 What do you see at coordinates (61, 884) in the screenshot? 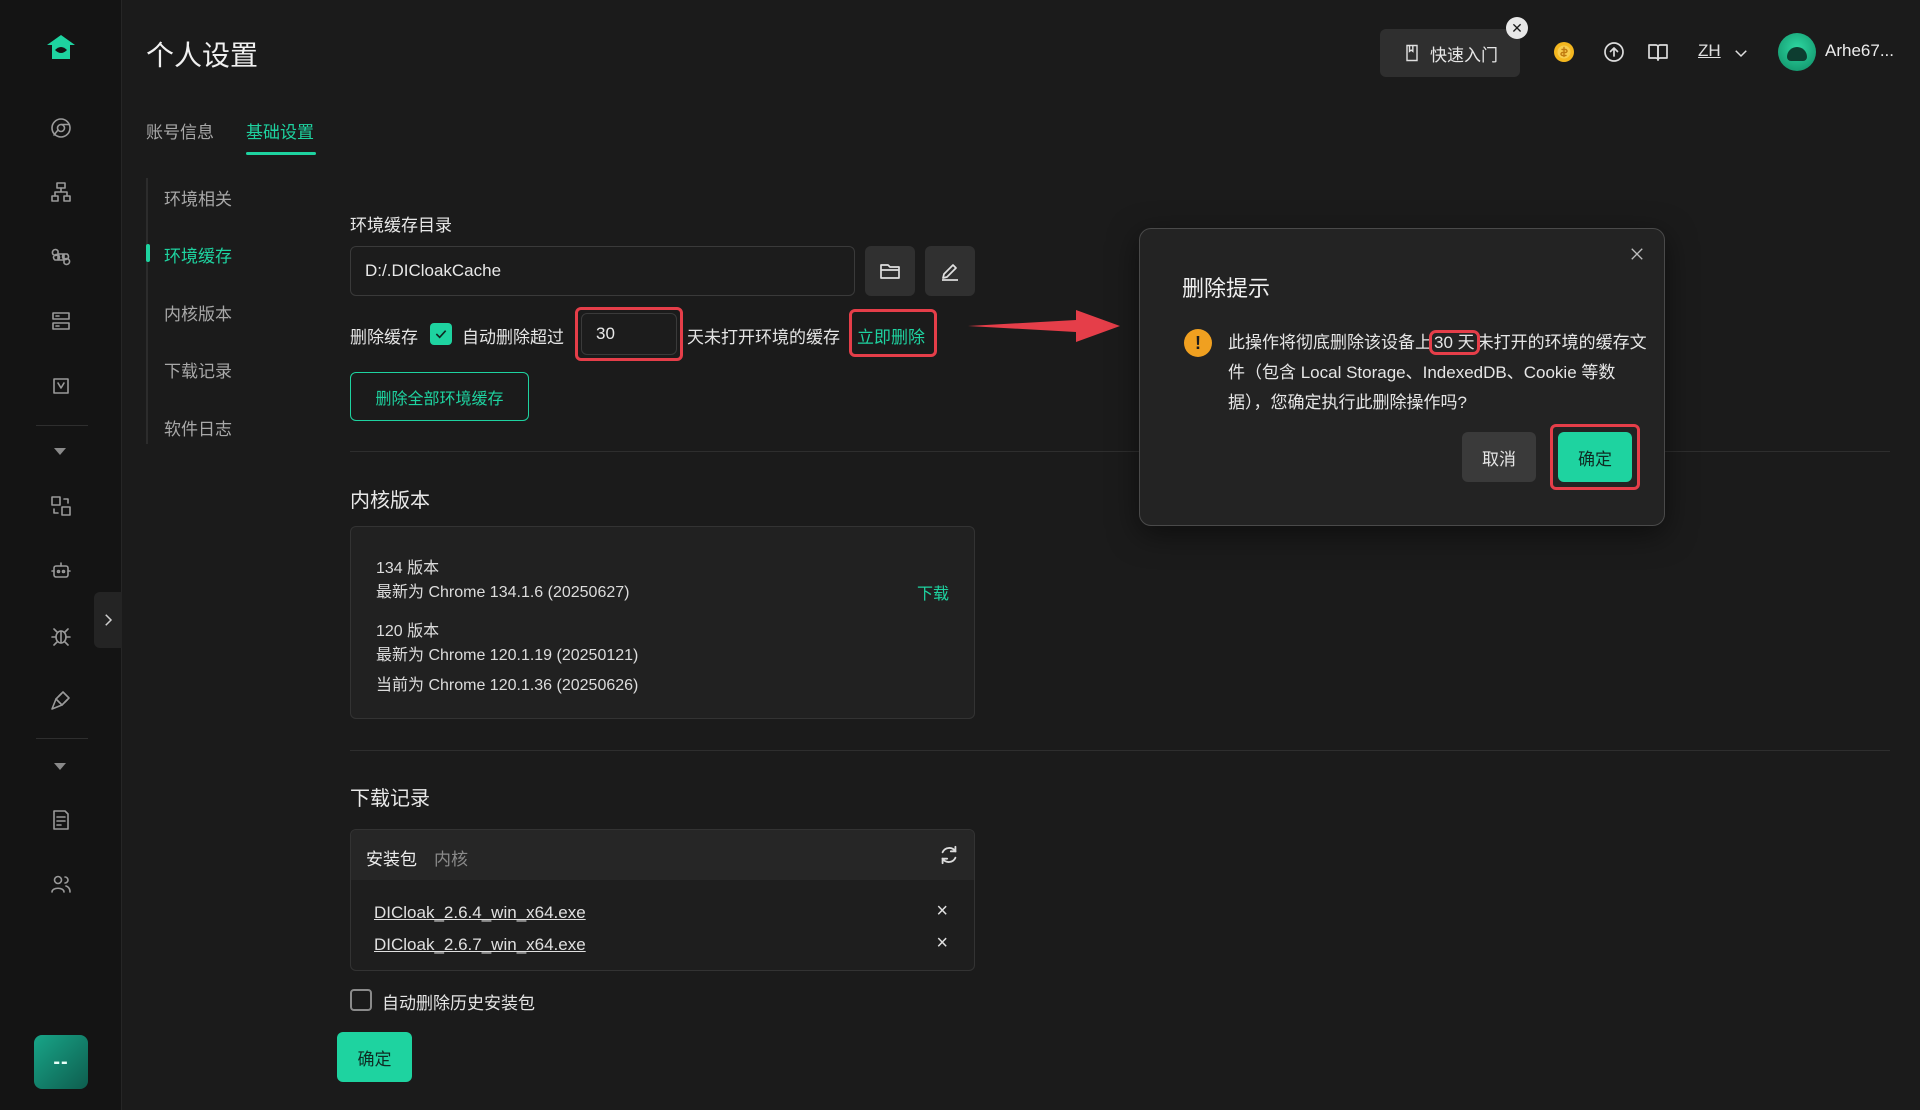
I see `team-members-icon` at bounding box center [61, 884].